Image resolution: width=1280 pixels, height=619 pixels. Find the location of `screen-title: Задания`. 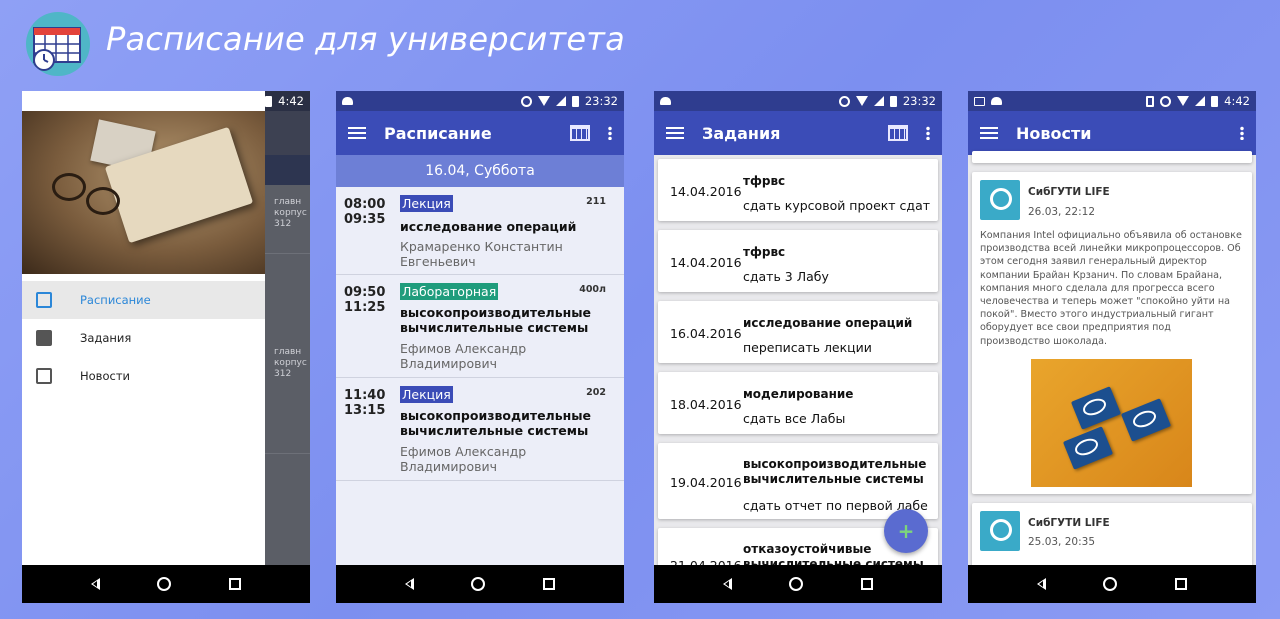

screen-title: Задания is located at coordinates (741, 133).